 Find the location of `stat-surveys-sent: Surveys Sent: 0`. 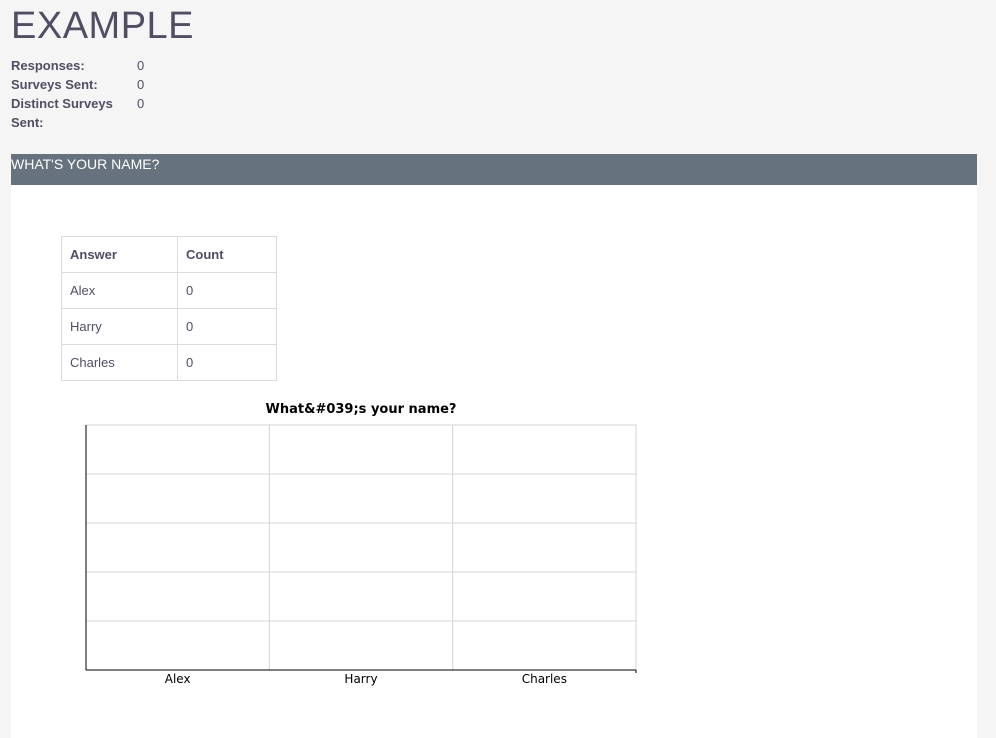

stat-surveys-sent: Surveys Sent: 0 is located at coordinates (77, 84).